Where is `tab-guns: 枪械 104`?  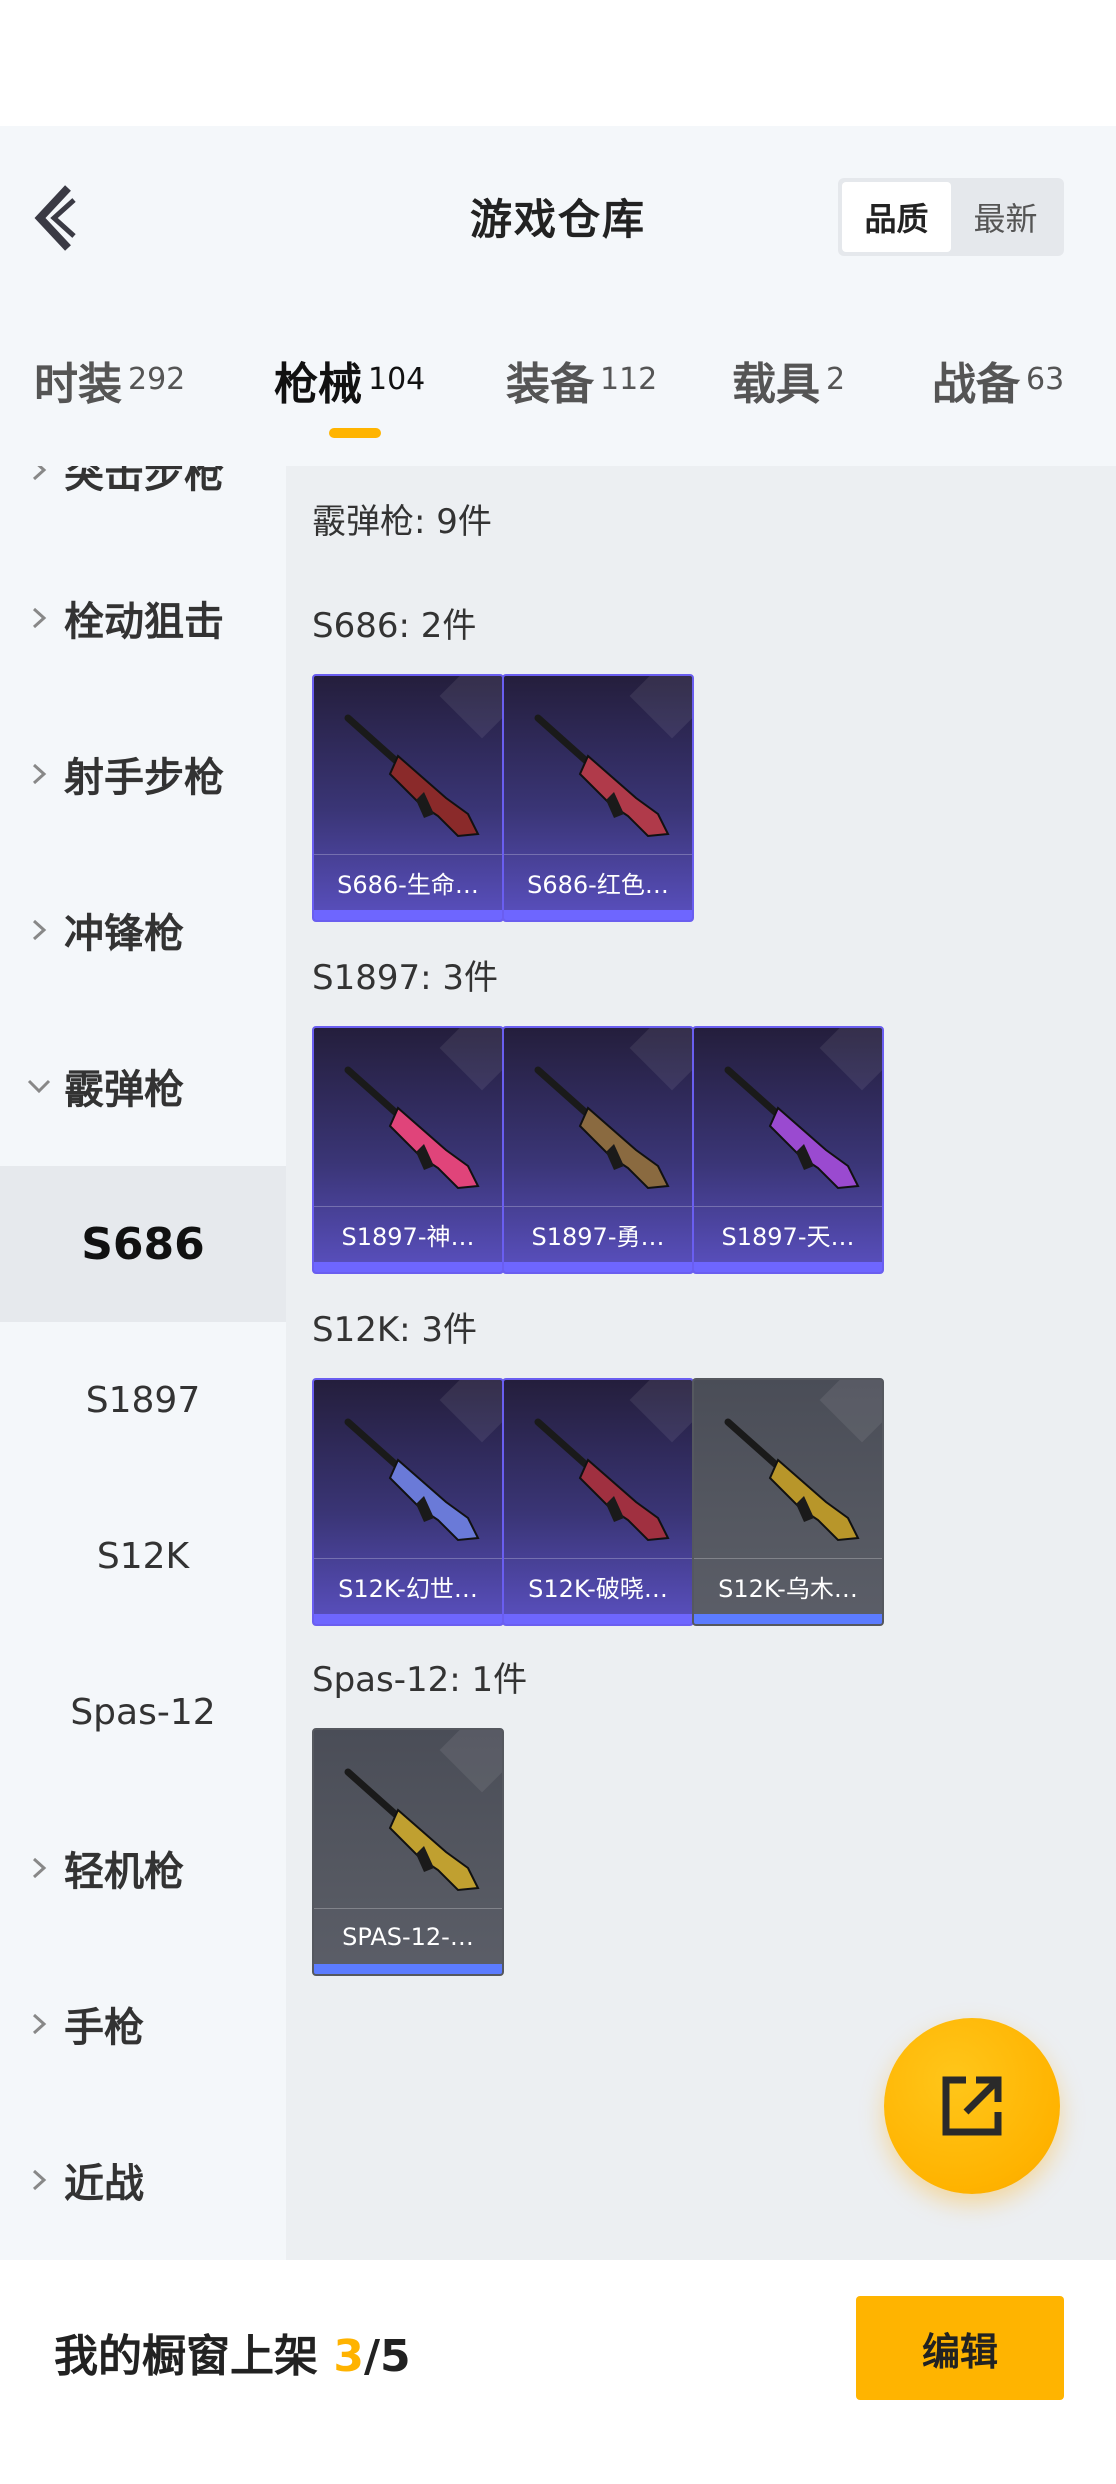 tab-guns: 枪械 104 is located at coordinates (349, 380).